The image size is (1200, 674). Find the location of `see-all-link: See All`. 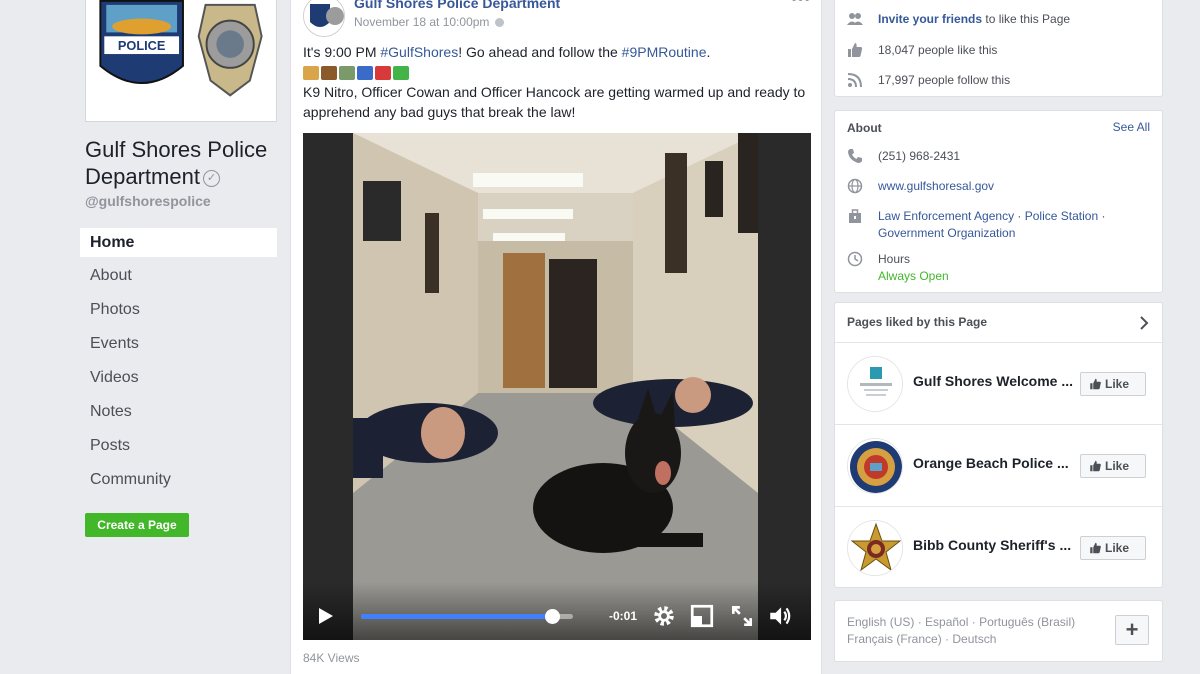

see-all-link: See All is located at coordinates (1131, 127).